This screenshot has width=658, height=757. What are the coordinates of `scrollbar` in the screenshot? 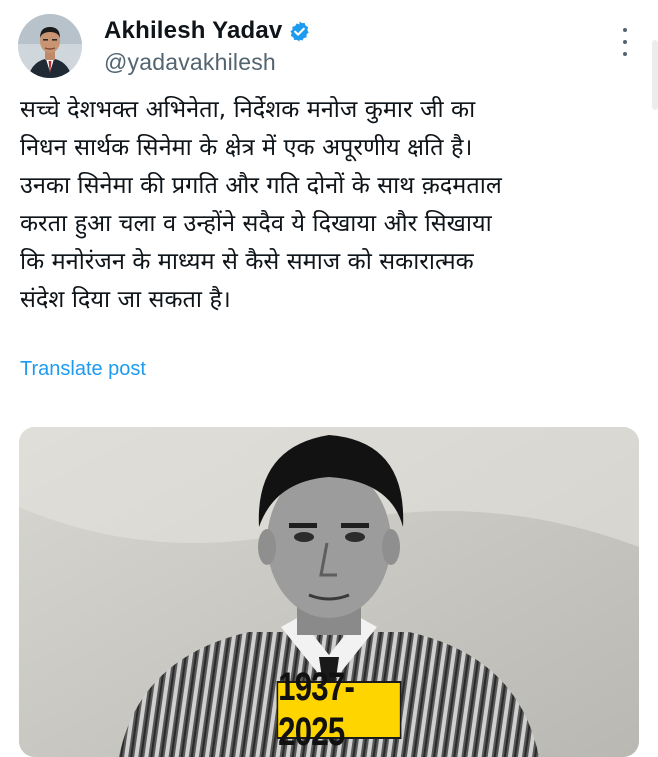 It's located at (655, 75).